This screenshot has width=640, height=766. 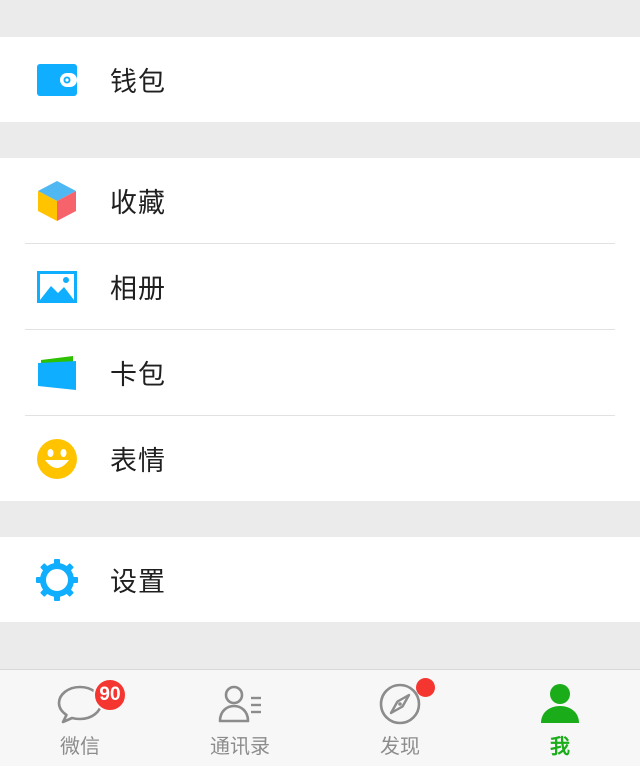 I want to click on notification-dot, so click(x=425, y=687).